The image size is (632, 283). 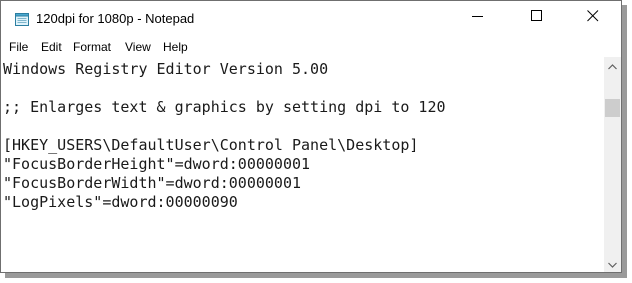 I want to click on chevron-down-icon, so click(x=612, y=264).